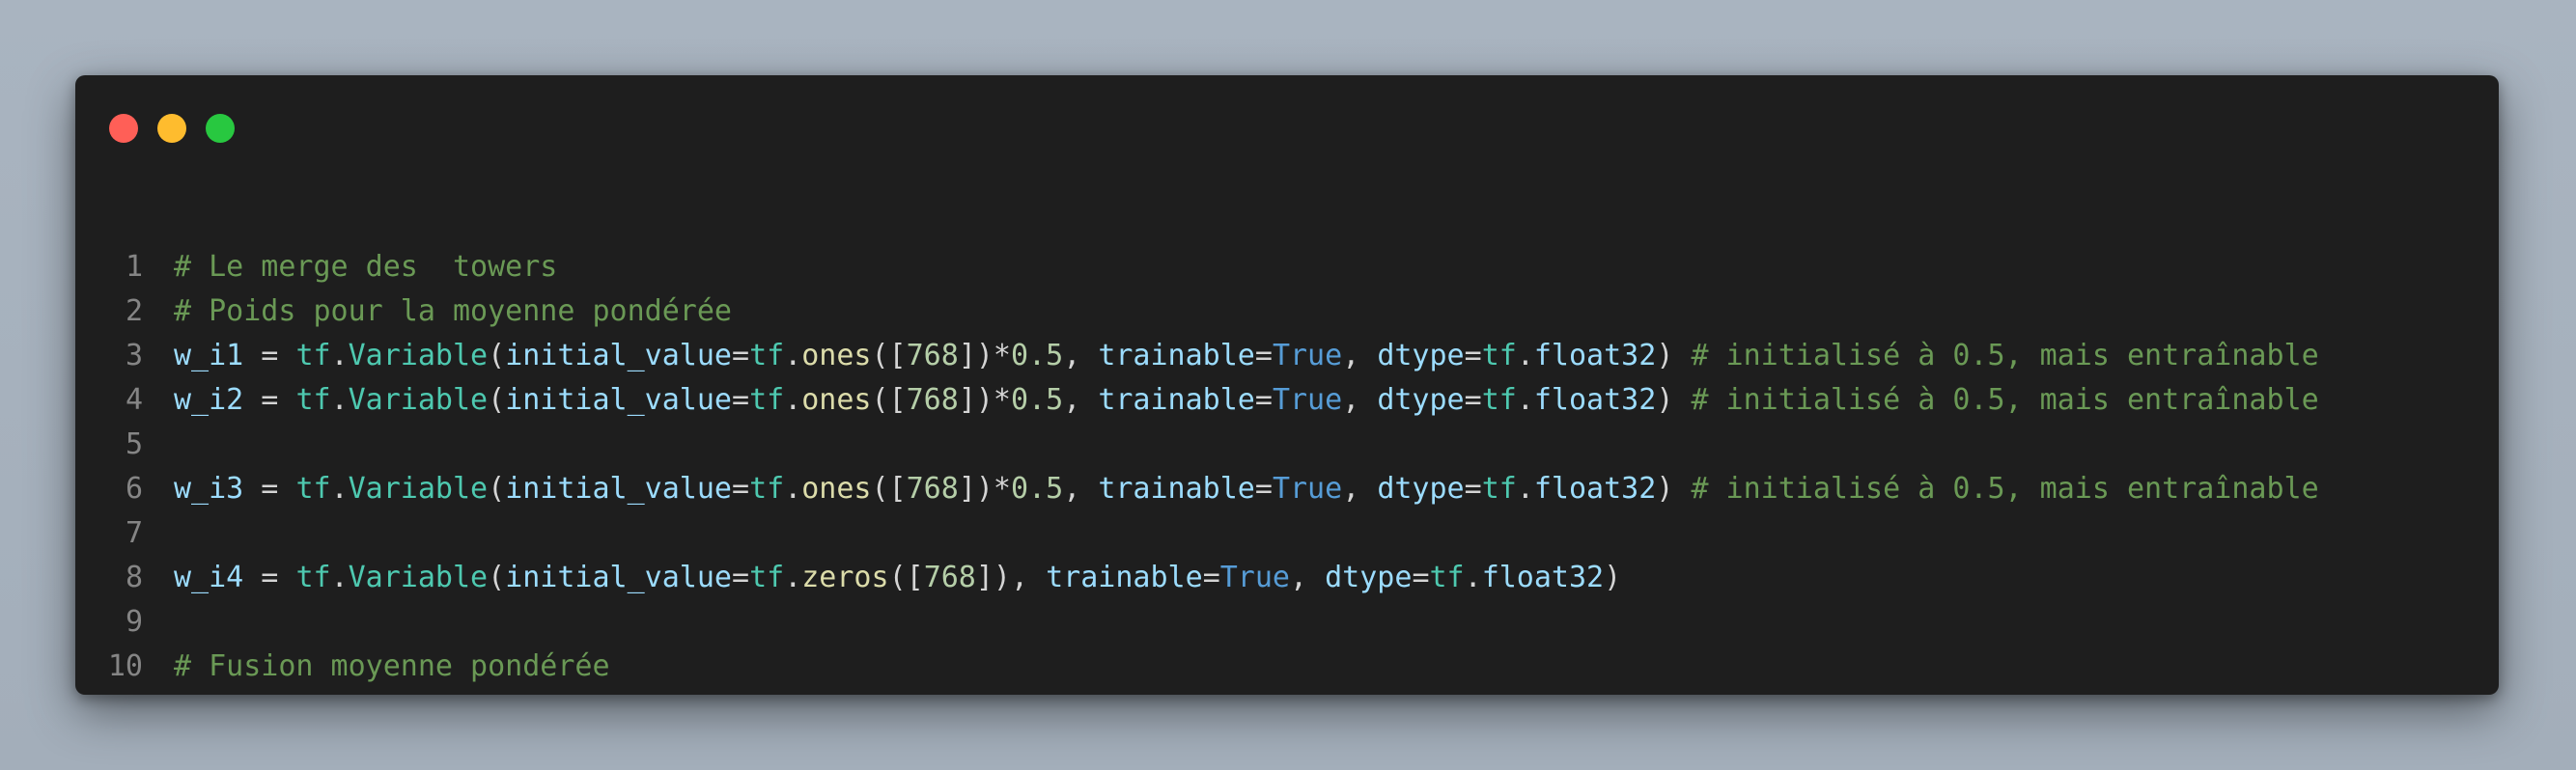 The height and width of the screenshot is (770, 2576). I want to click on identifier-token: input_1, so click(1979, 694).